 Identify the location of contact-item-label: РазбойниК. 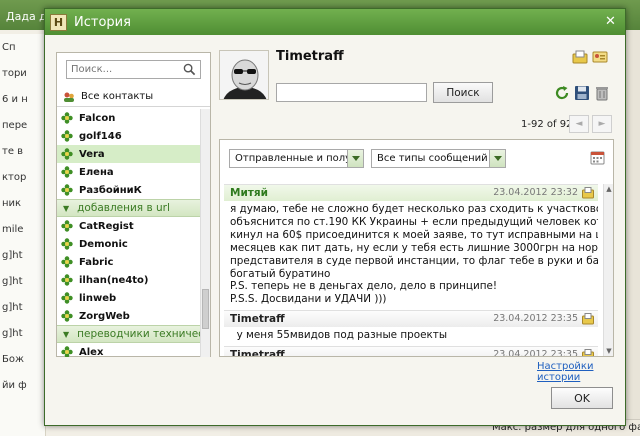
(110, 190).